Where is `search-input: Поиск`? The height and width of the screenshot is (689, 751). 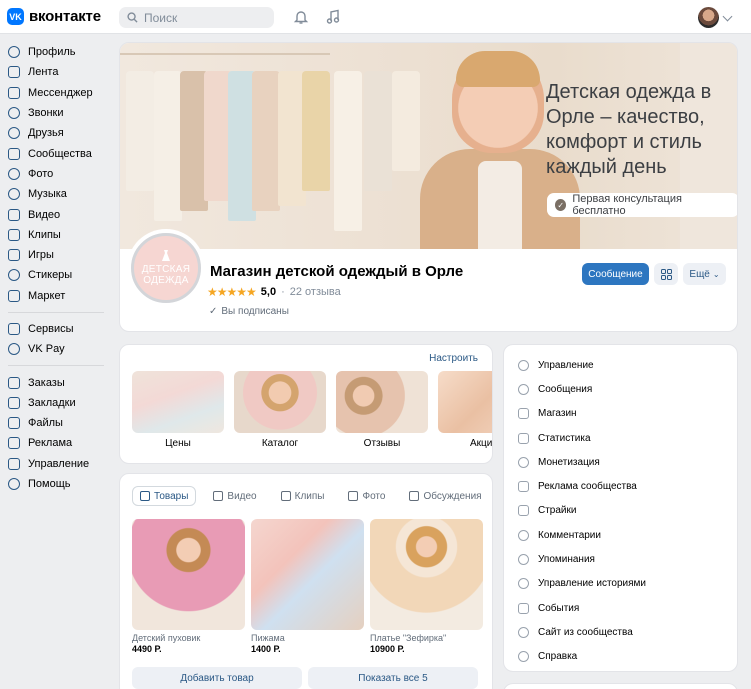 search-input: Поиск is located at coordinates (196, 17).